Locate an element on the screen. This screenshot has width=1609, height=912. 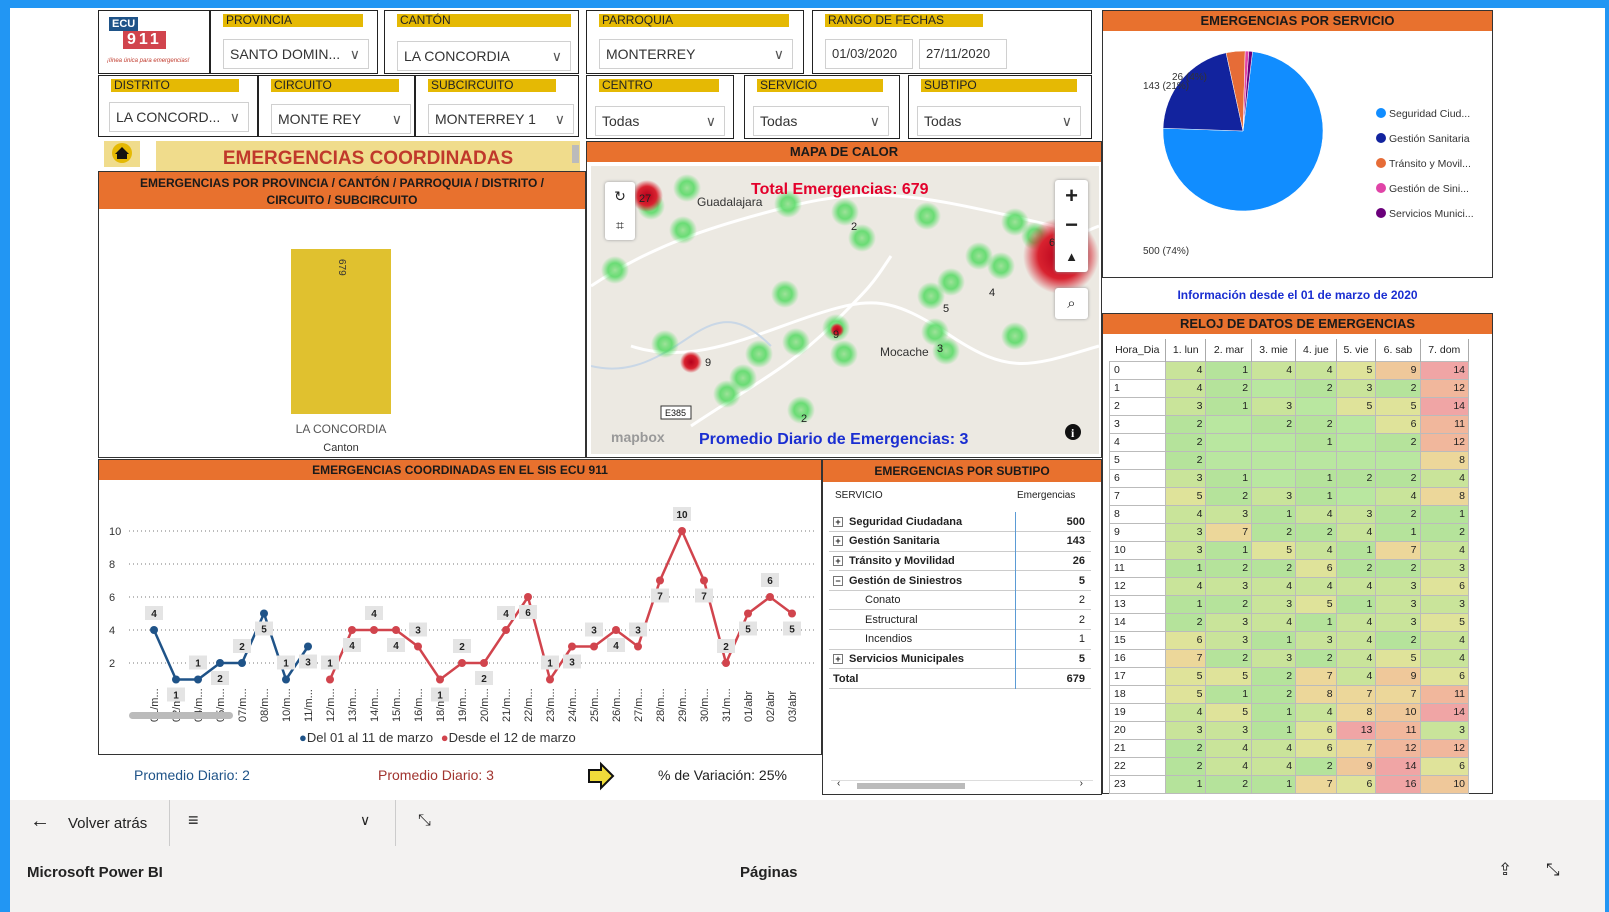
reloj-header-cell: 2. mar is located at coordinates (1229, 350).